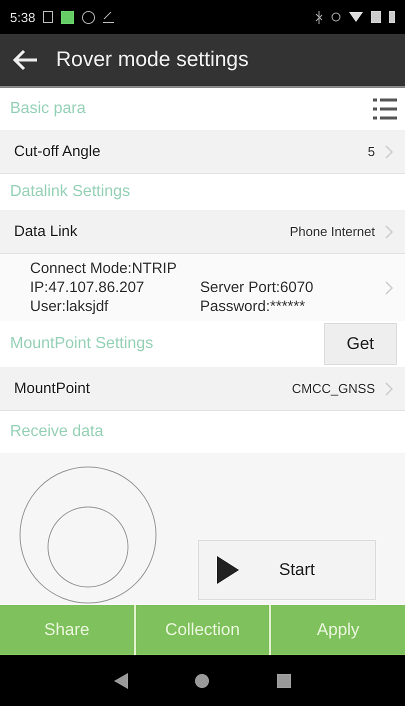 This screenshot has height=706, width=405. Describe the element at coordinates (67, 17) in the screenshot. I see `app-notification-icon` at that location.